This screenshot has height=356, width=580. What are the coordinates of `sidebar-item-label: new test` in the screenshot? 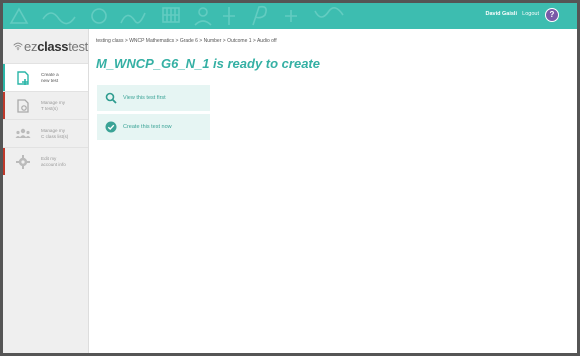 It's located at (50, 80).